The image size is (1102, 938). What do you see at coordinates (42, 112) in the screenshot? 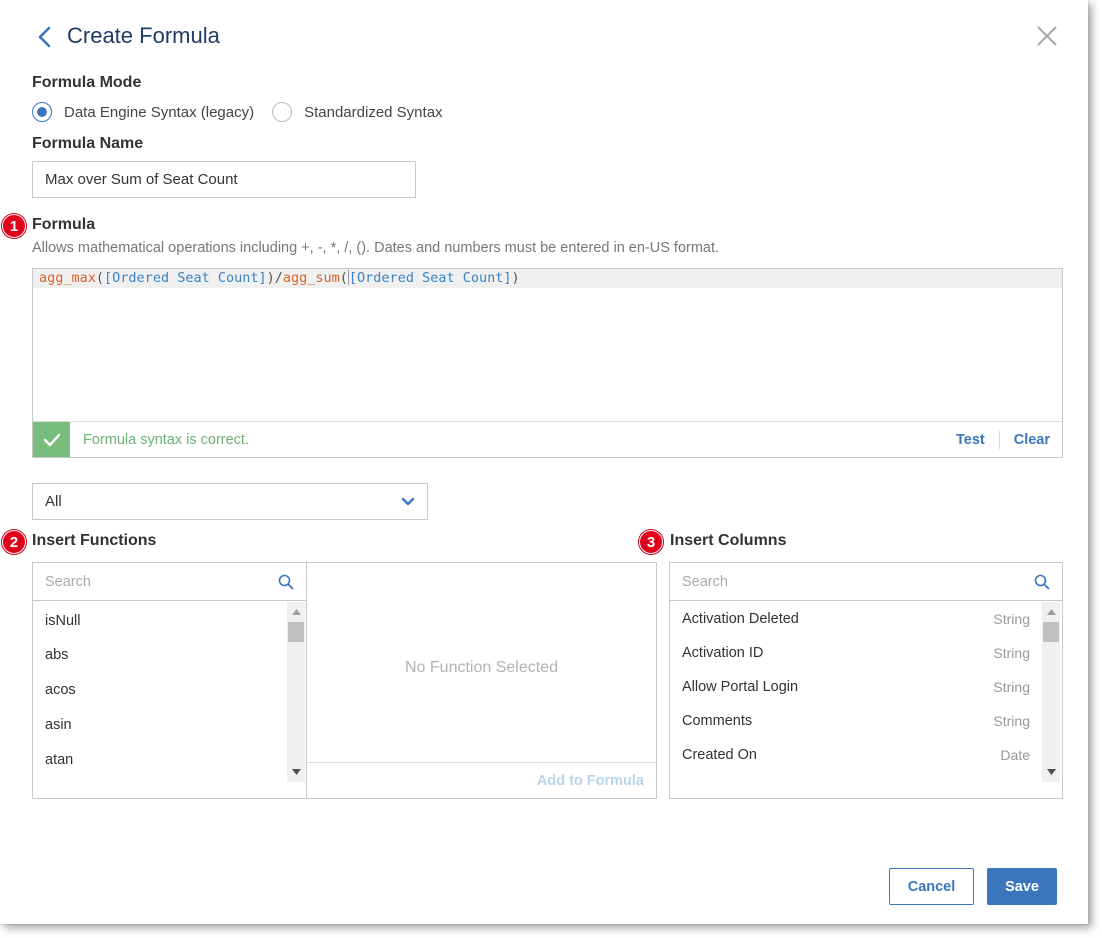
I see `radio-checked-icon` at bounding box center [42, 112].